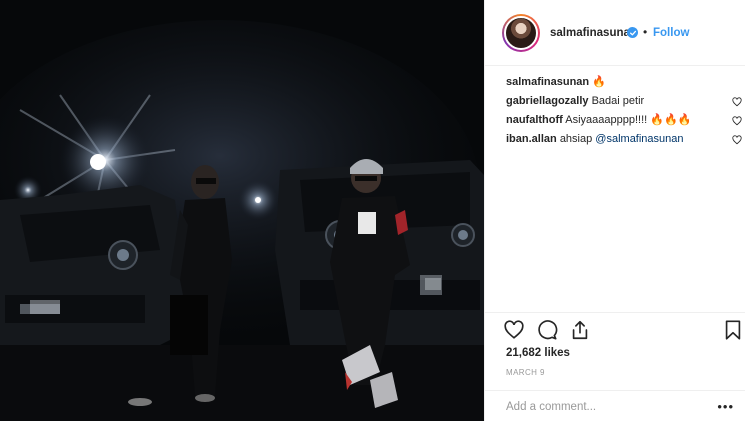 This screenshot has height=421, width=745. I want to click on comment-text: ahsiap, so click(576, 139).